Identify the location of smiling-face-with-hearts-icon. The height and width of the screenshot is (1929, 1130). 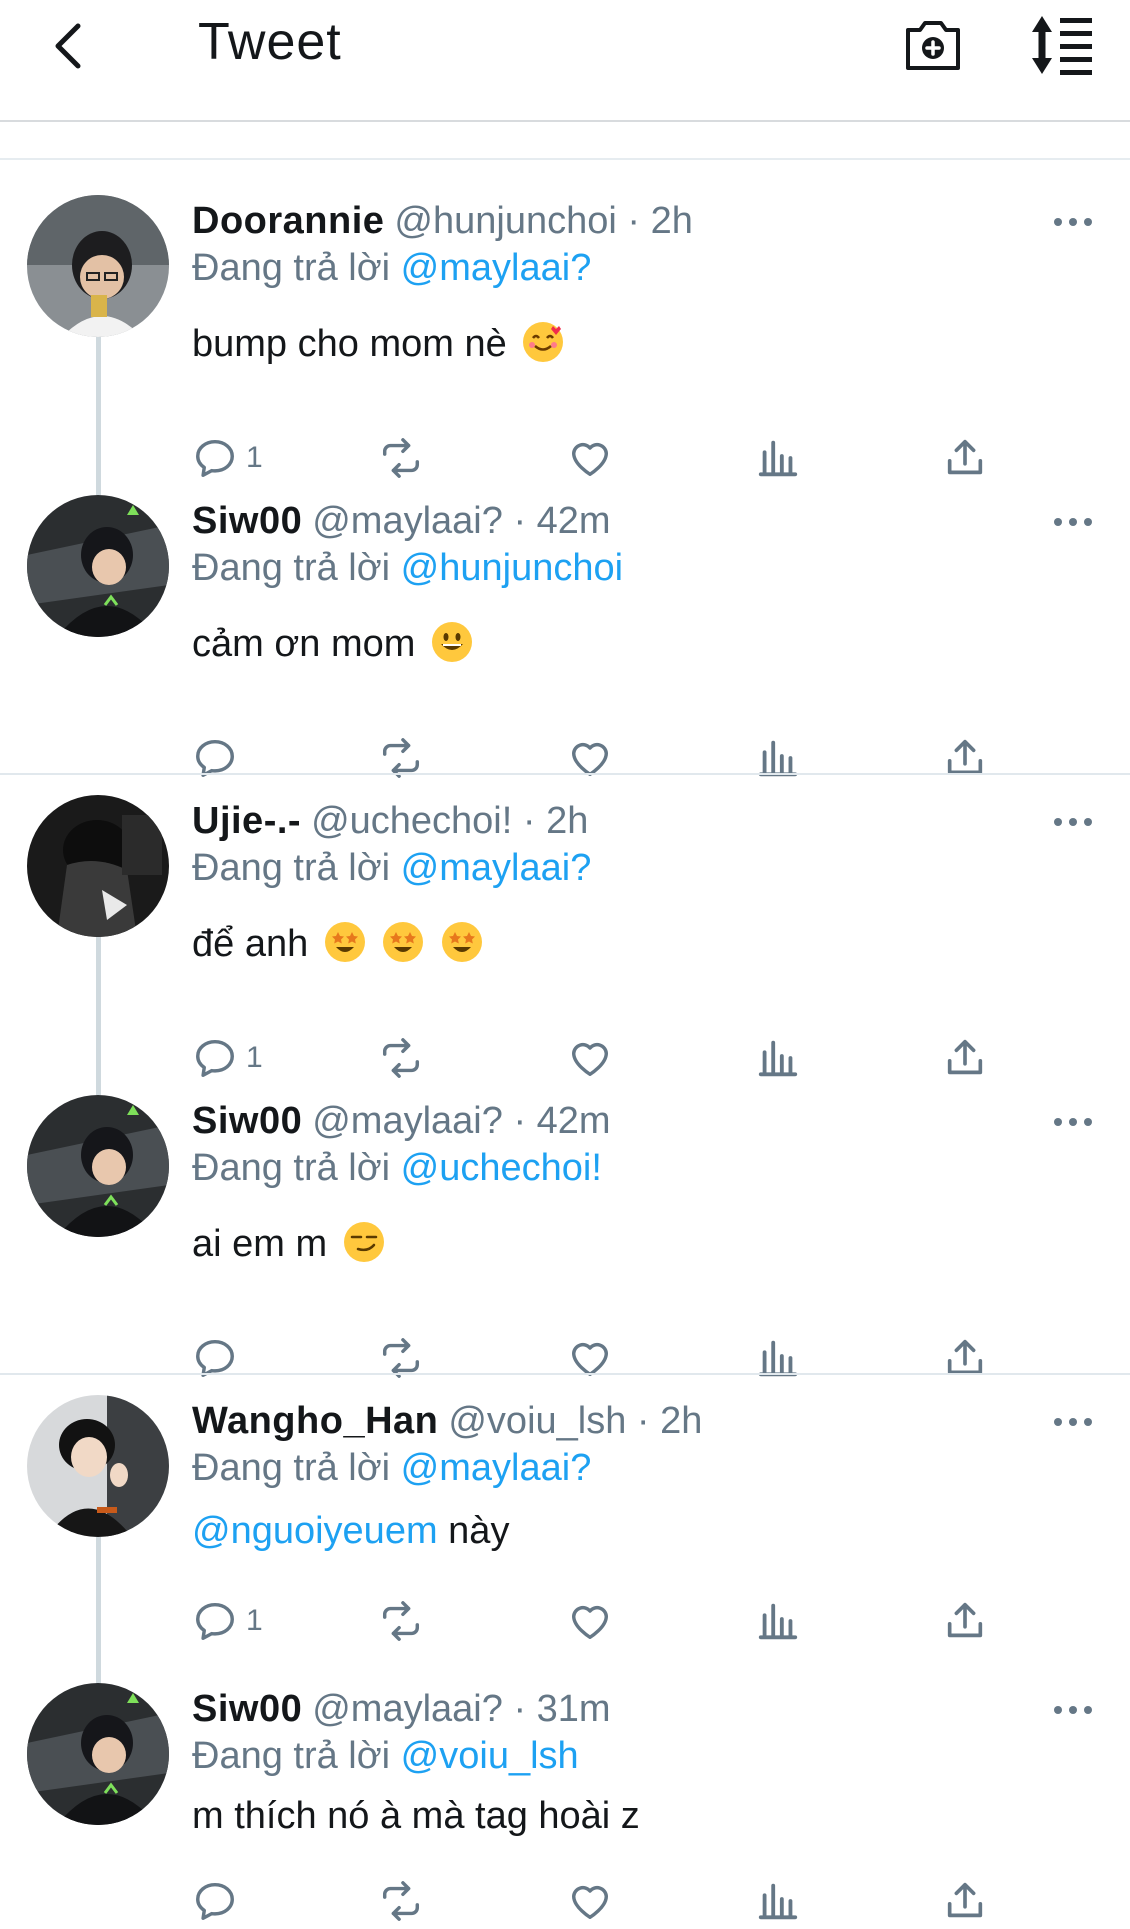
(543, 342).